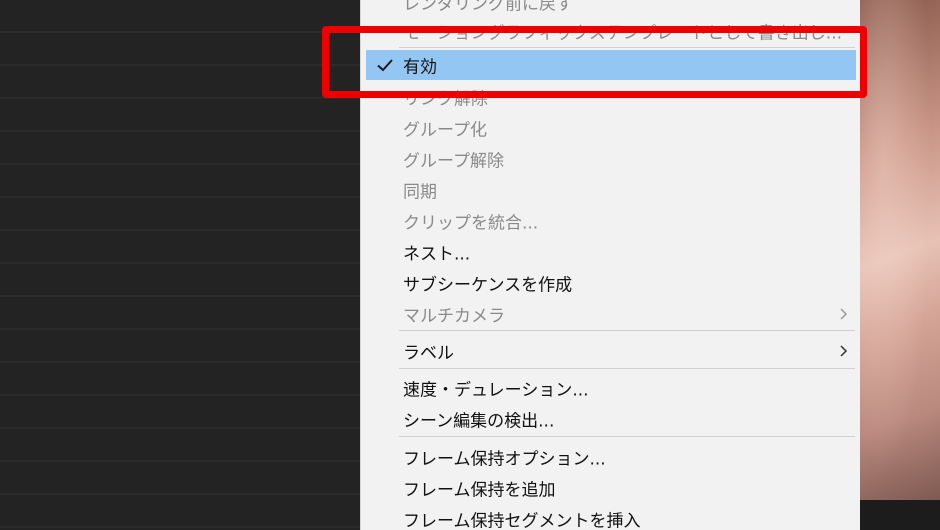  I want to click on menu-item-label: 同期, so click(420, 192).